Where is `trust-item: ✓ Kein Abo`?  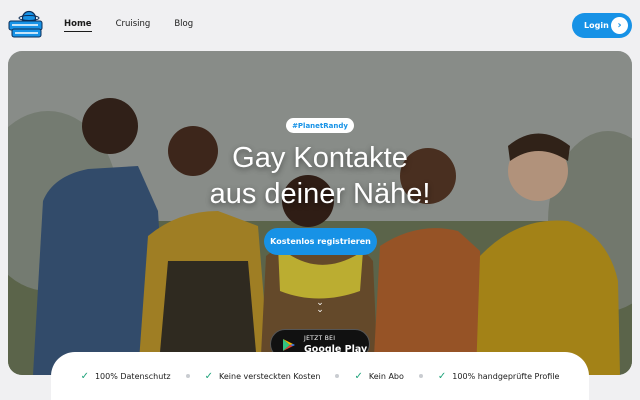
trust-item: ✓ Kein Abo is located at coordinates (378, 376).